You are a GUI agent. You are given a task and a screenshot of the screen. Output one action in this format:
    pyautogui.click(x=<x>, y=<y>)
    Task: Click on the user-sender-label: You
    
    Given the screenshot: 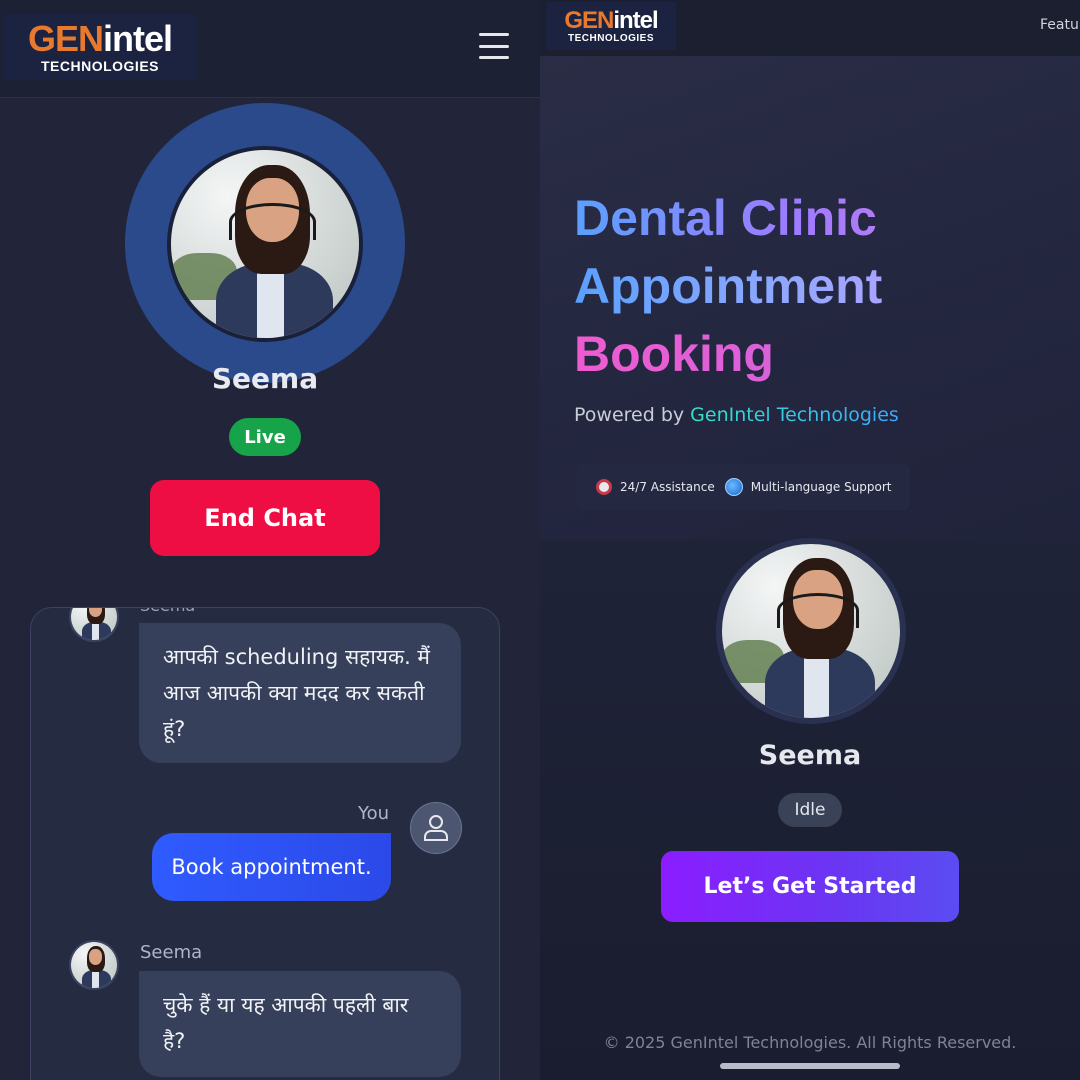 What is the action you would take?
    pyautogui.click(x=374, y=813)
    